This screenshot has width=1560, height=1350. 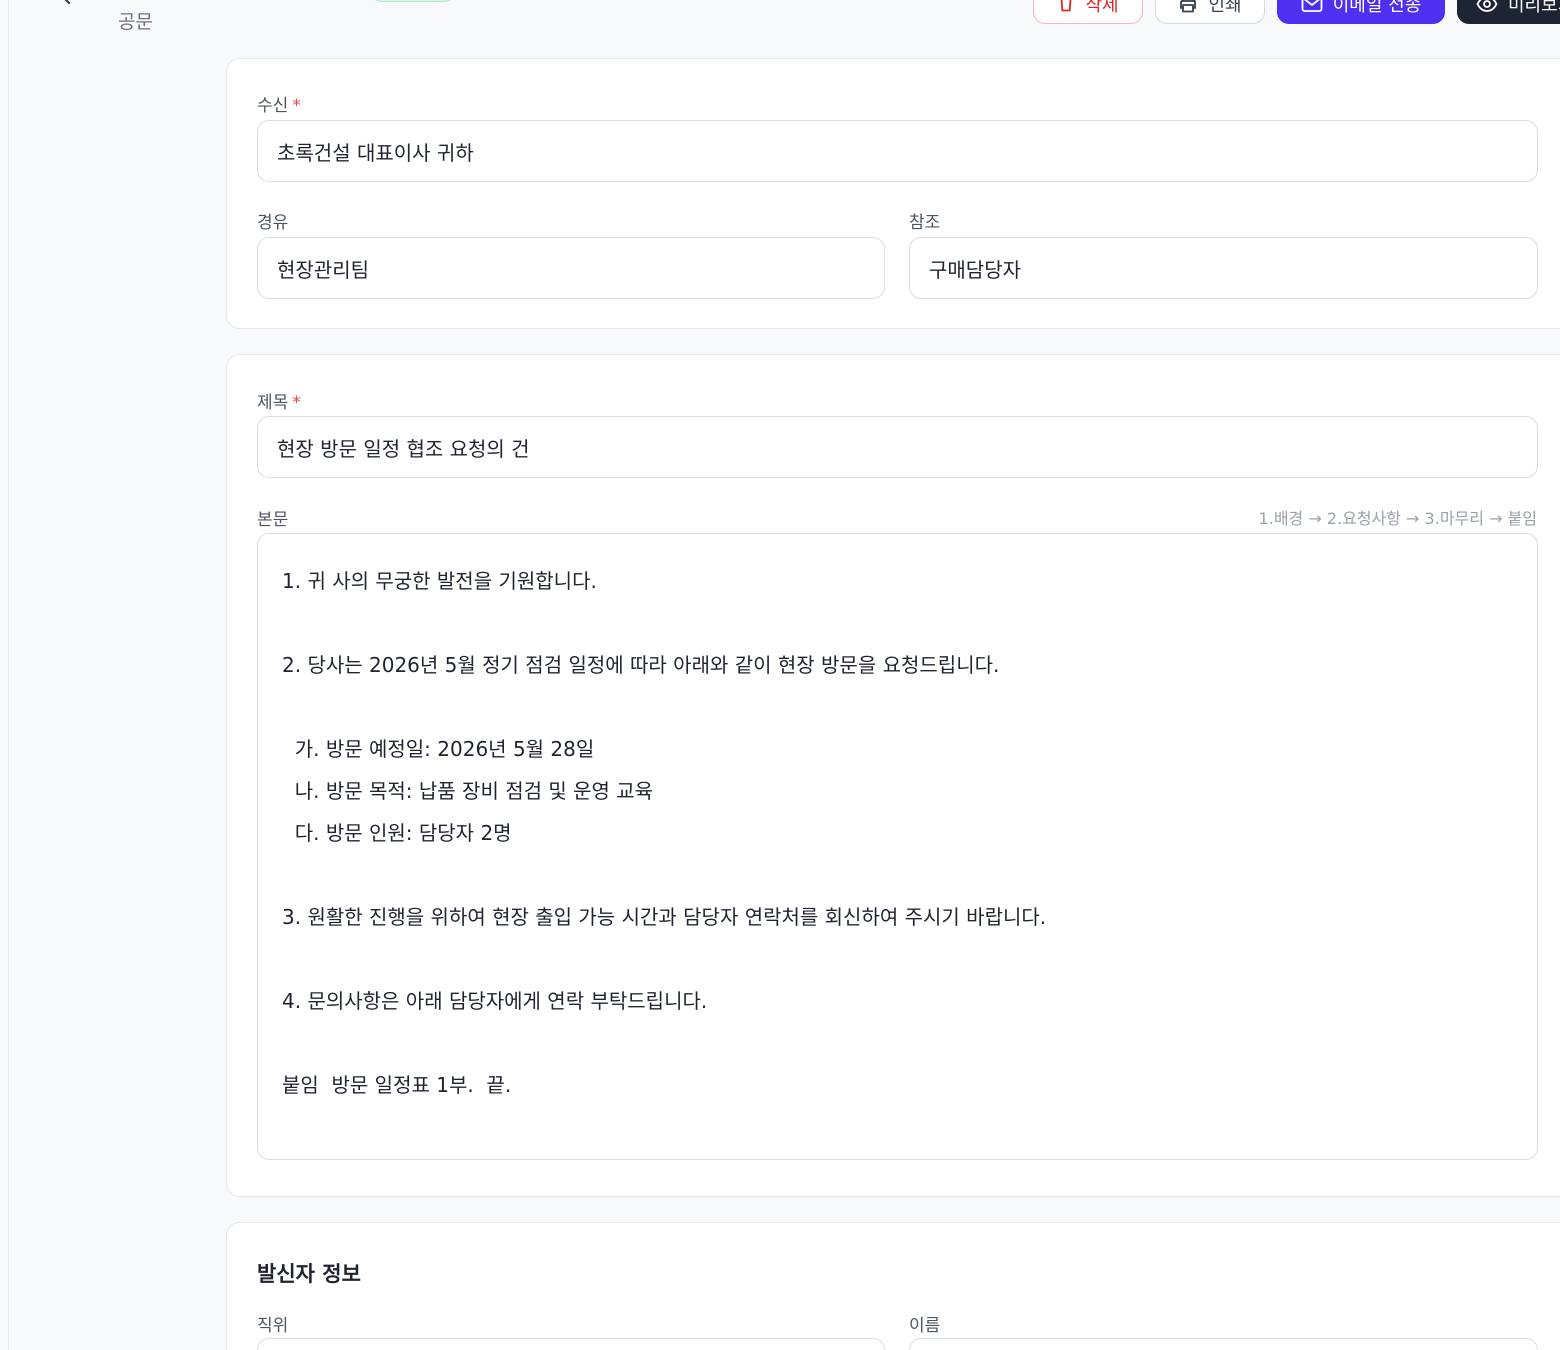 I want to click on eye-icon, so click(x=1487, y=6).